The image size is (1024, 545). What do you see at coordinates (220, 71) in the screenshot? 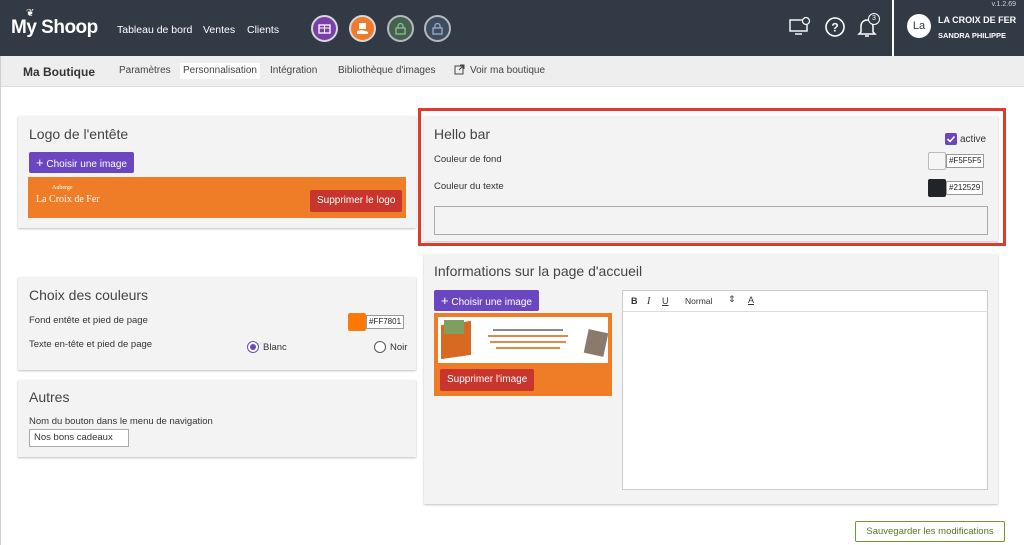
I see `tab-personnalisation: Personnalisation` at bounding box center [220, 71].